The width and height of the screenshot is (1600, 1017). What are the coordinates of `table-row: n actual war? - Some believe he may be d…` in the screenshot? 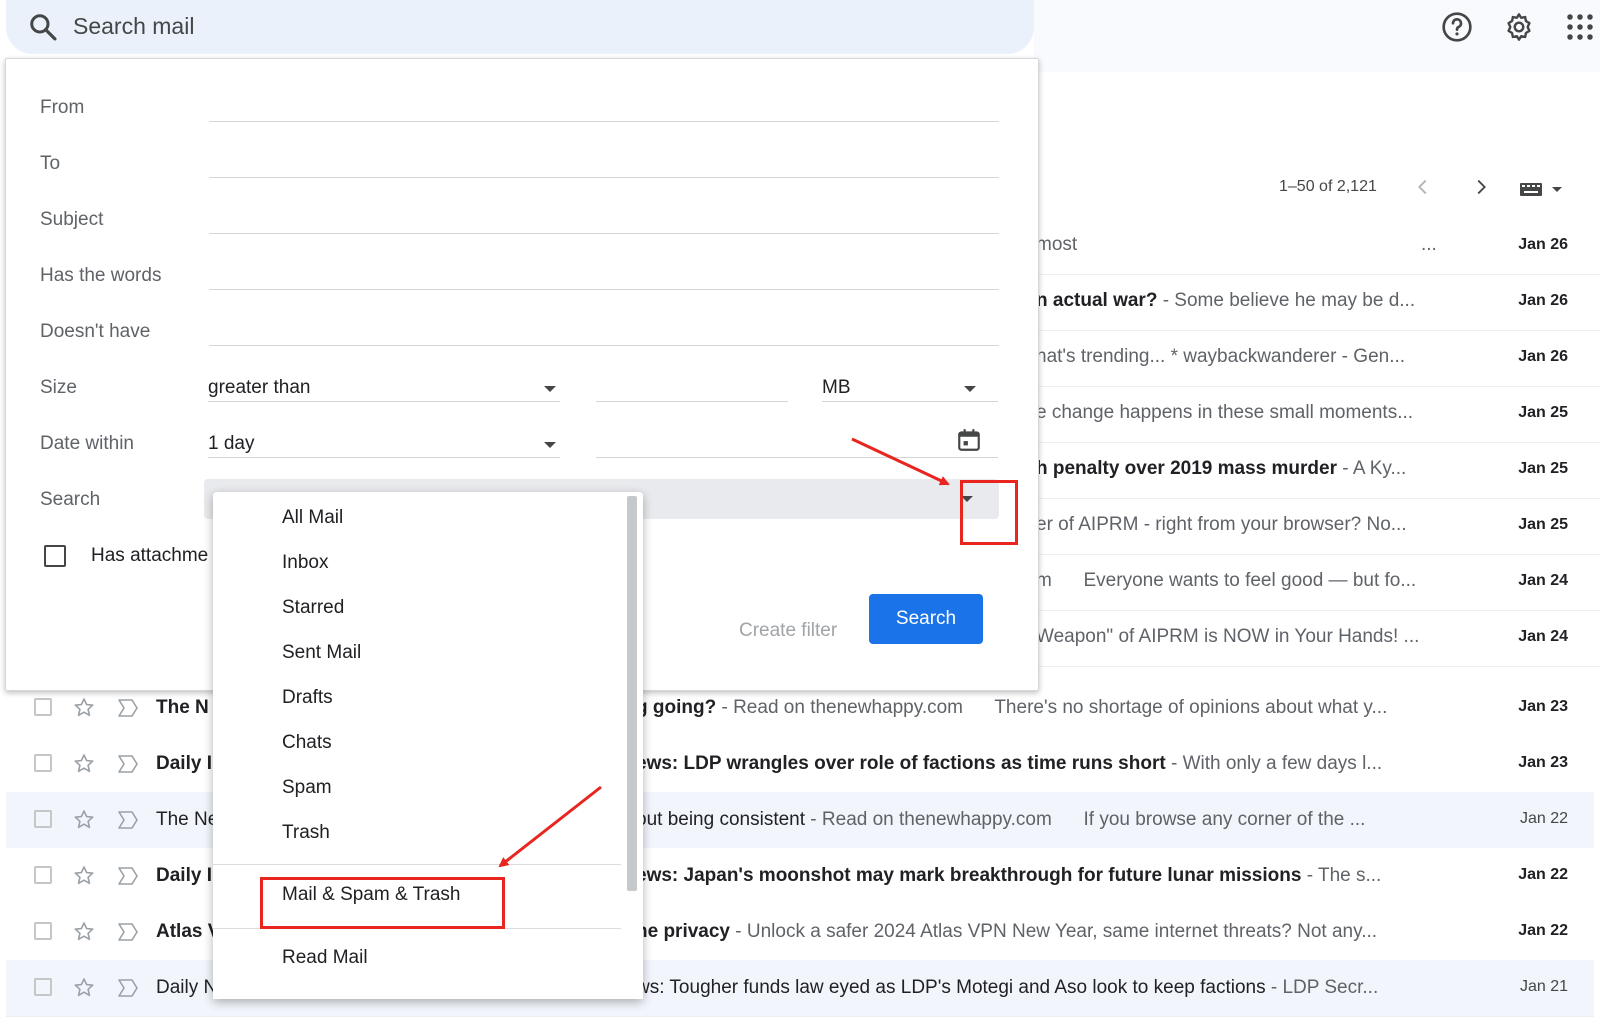 It's located at (1318, 302).